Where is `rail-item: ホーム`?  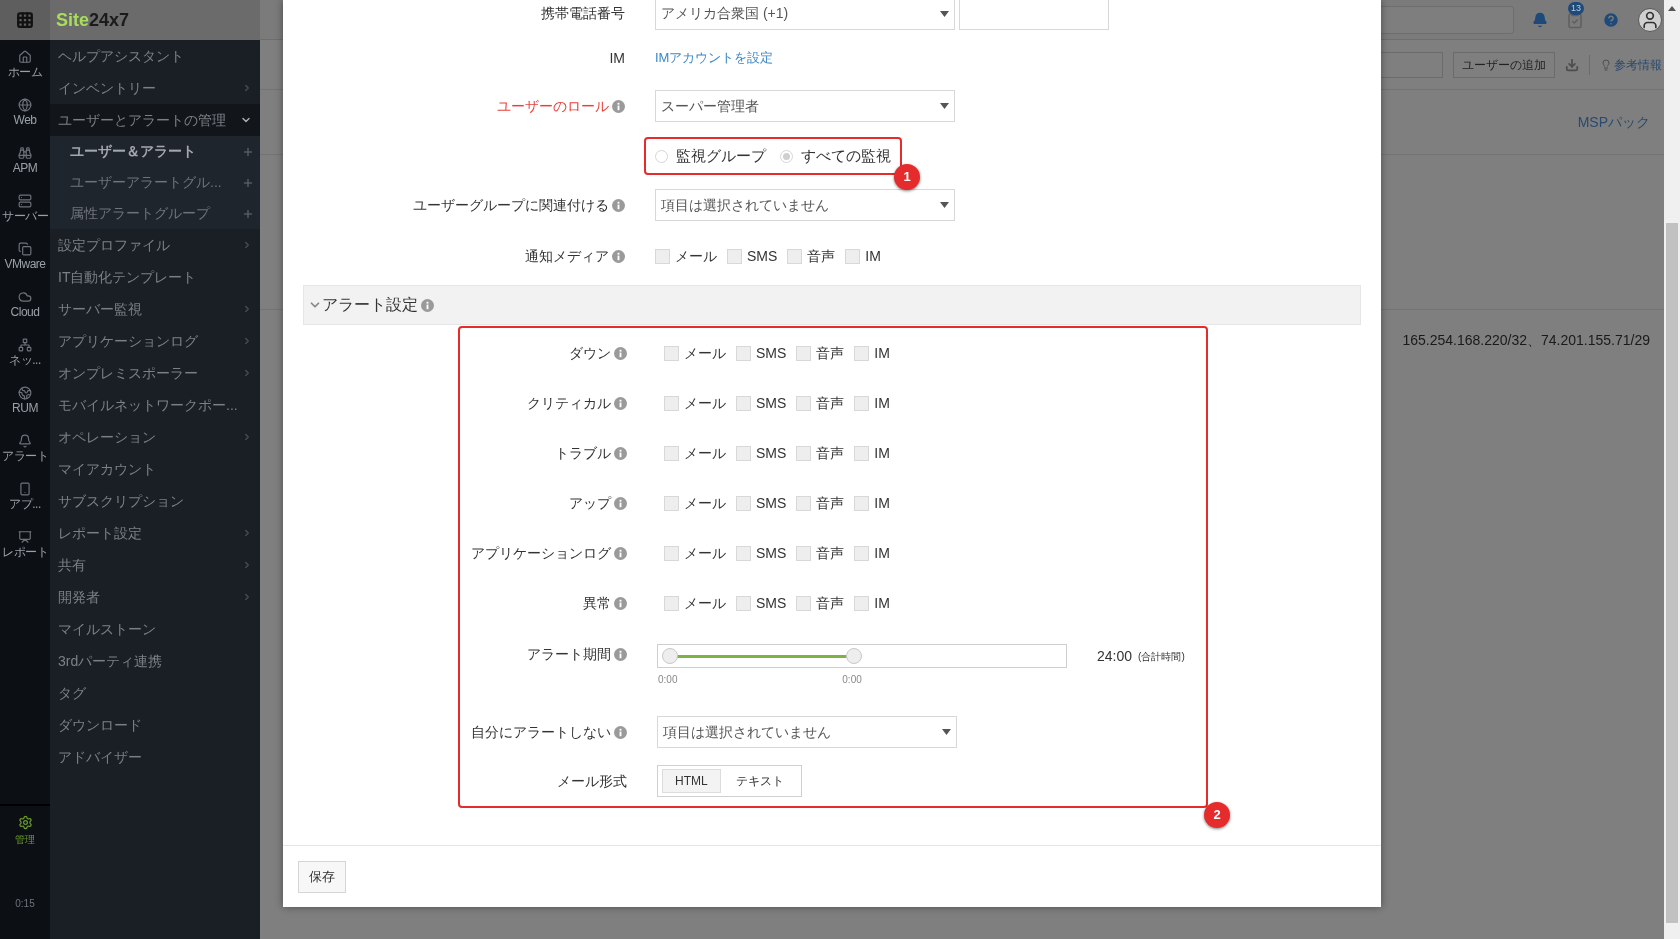 rail-item: ホーム is located at coordinates (25, 64).